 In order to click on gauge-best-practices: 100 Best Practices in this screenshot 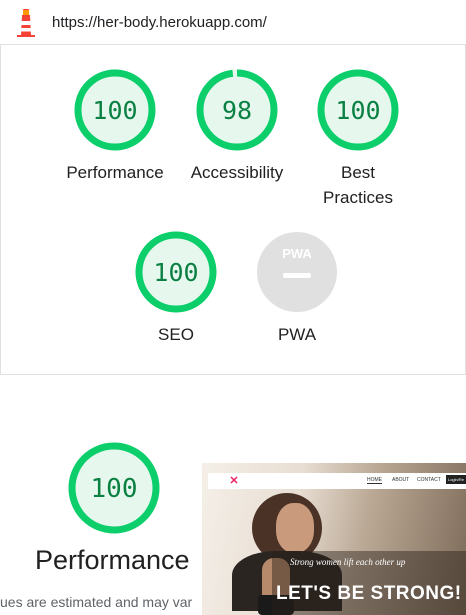, I will do `click(358, 139)`.